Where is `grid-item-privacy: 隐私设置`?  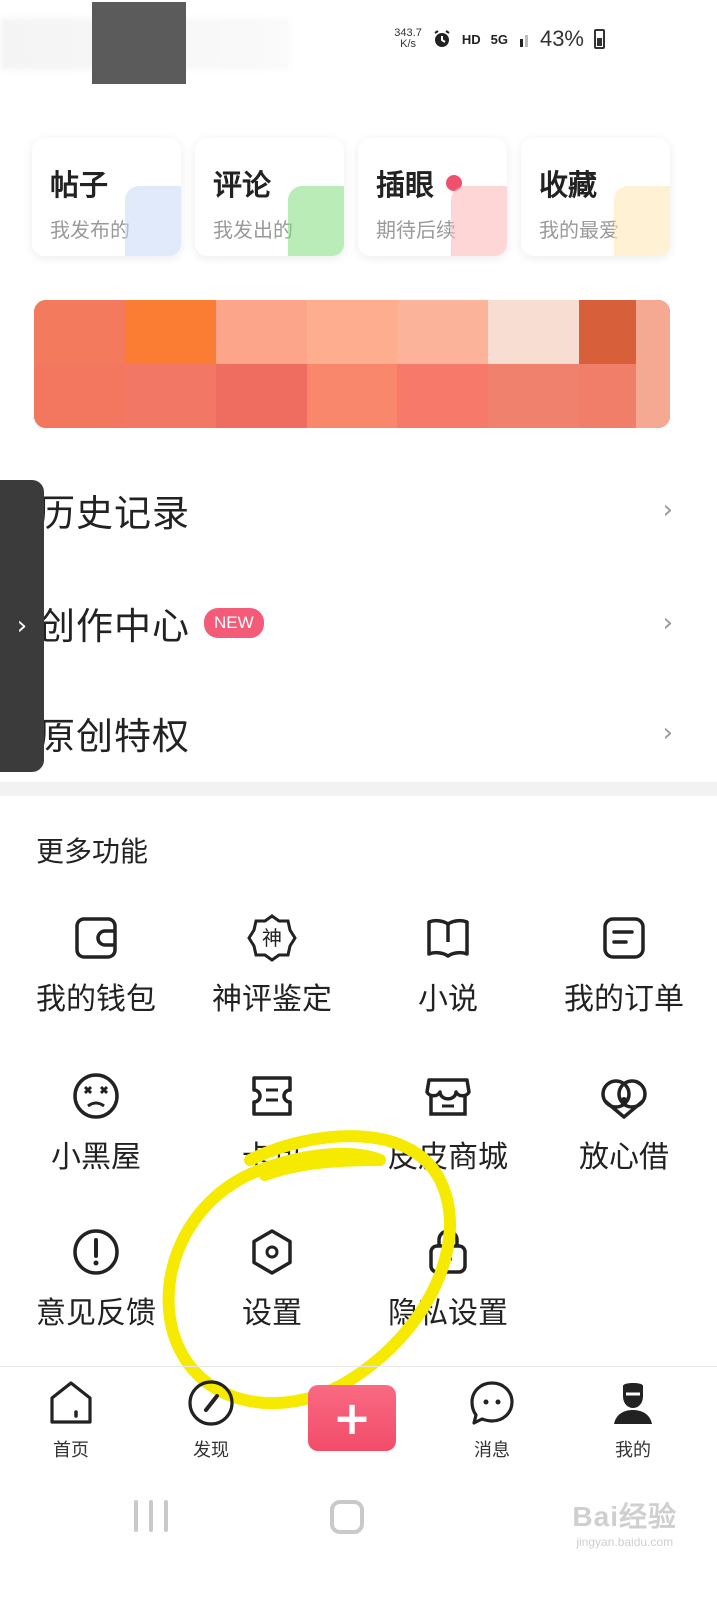 grid-item-privacy: 隐私设置 is located at coordinates (448, 1279).